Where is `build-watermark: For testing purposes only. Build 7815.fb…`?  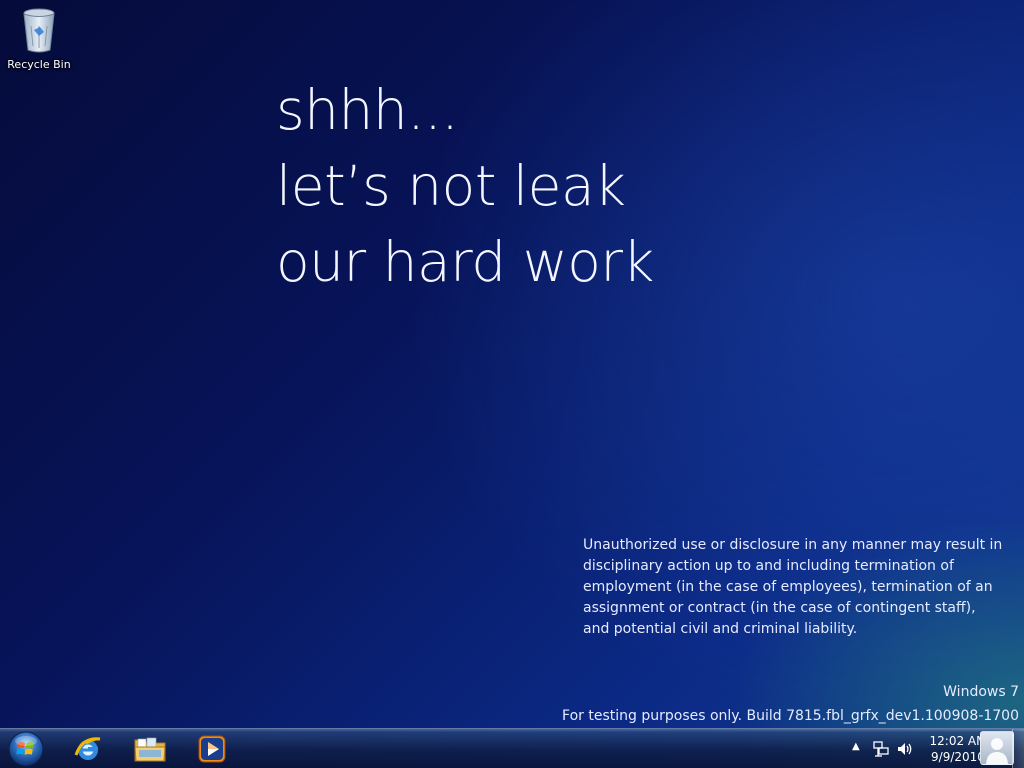
build-watermark: For testing purposes only. Build 7815.fb… is located at coordinates (790, 716).